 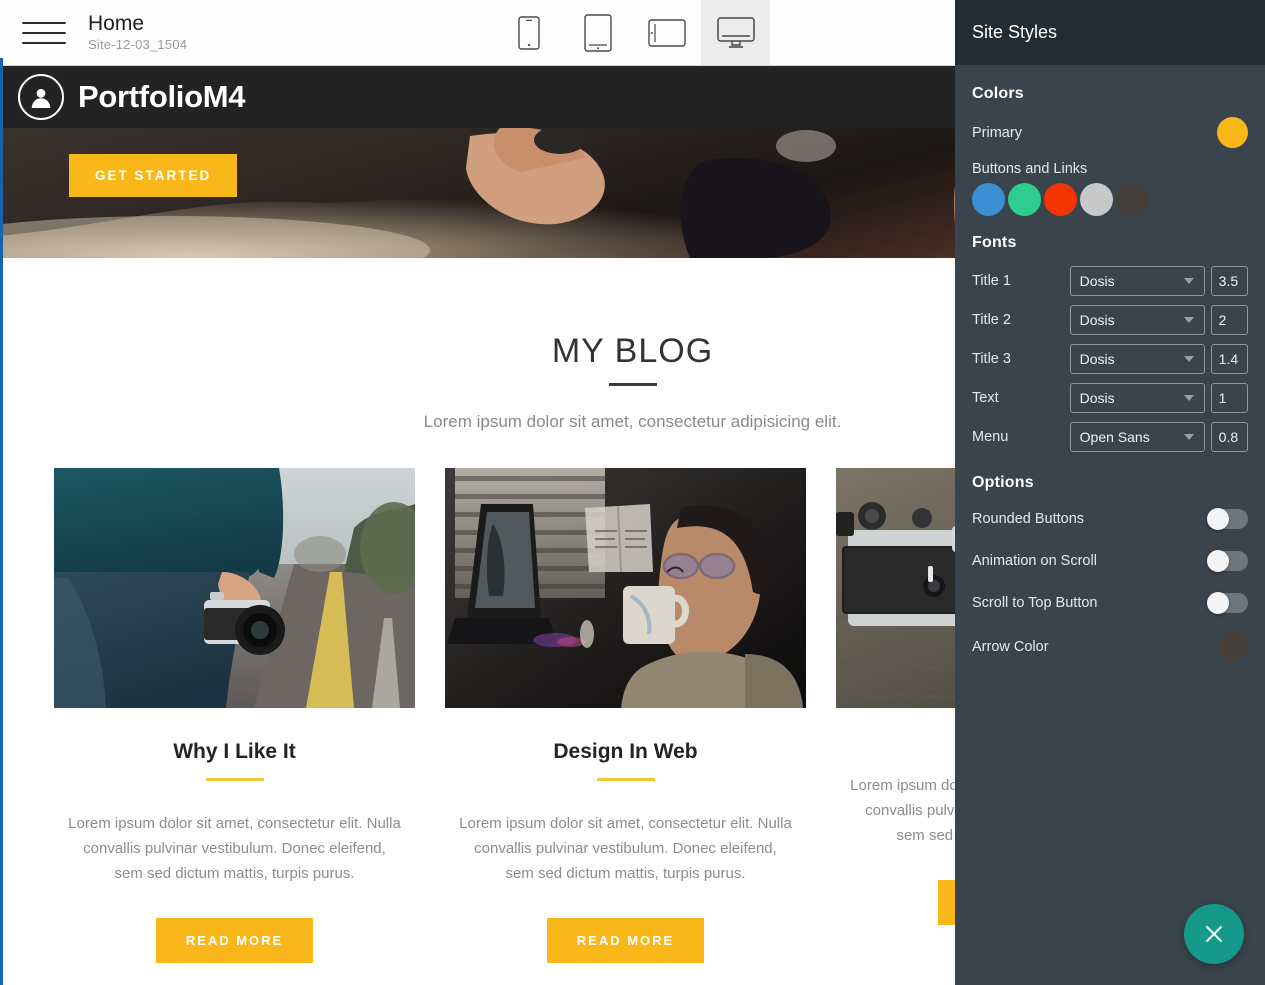 What do you see at coordinates (1233, 647) in the screenshot?
I see `arrow-color-swatch` at bounding box center [1233, 647].